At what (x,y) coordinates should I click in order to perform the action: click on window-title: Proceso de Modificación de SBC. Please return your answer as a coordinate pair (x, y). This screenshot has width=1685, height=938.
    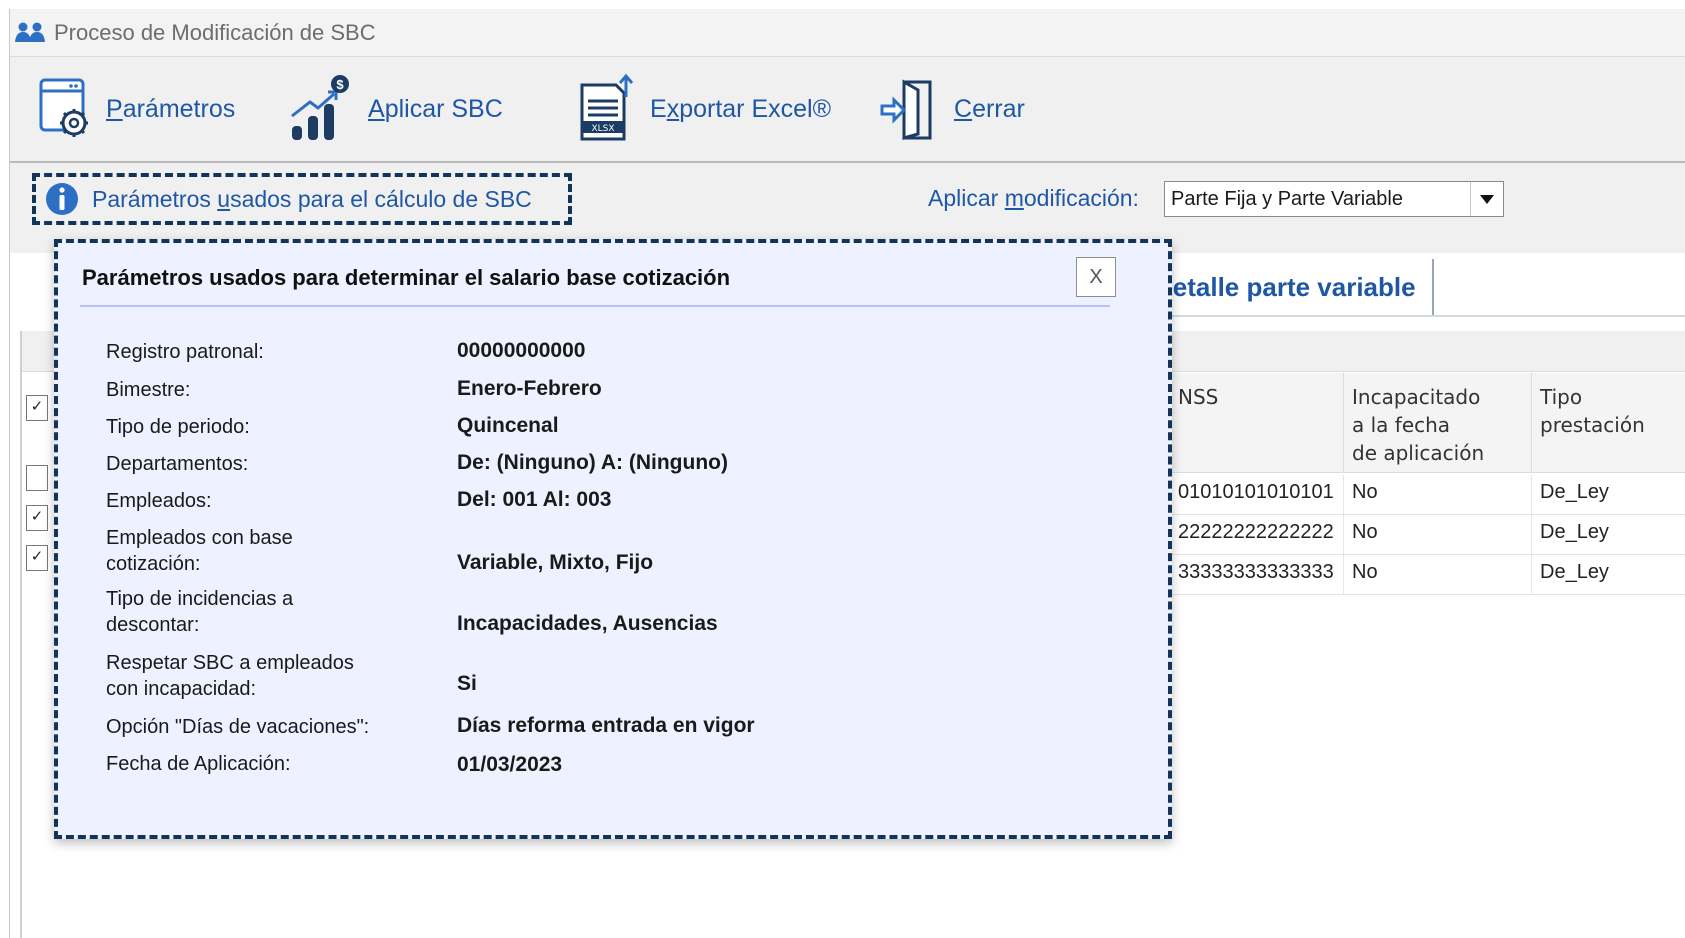
    Looking at the image, I should click on (215, 32).